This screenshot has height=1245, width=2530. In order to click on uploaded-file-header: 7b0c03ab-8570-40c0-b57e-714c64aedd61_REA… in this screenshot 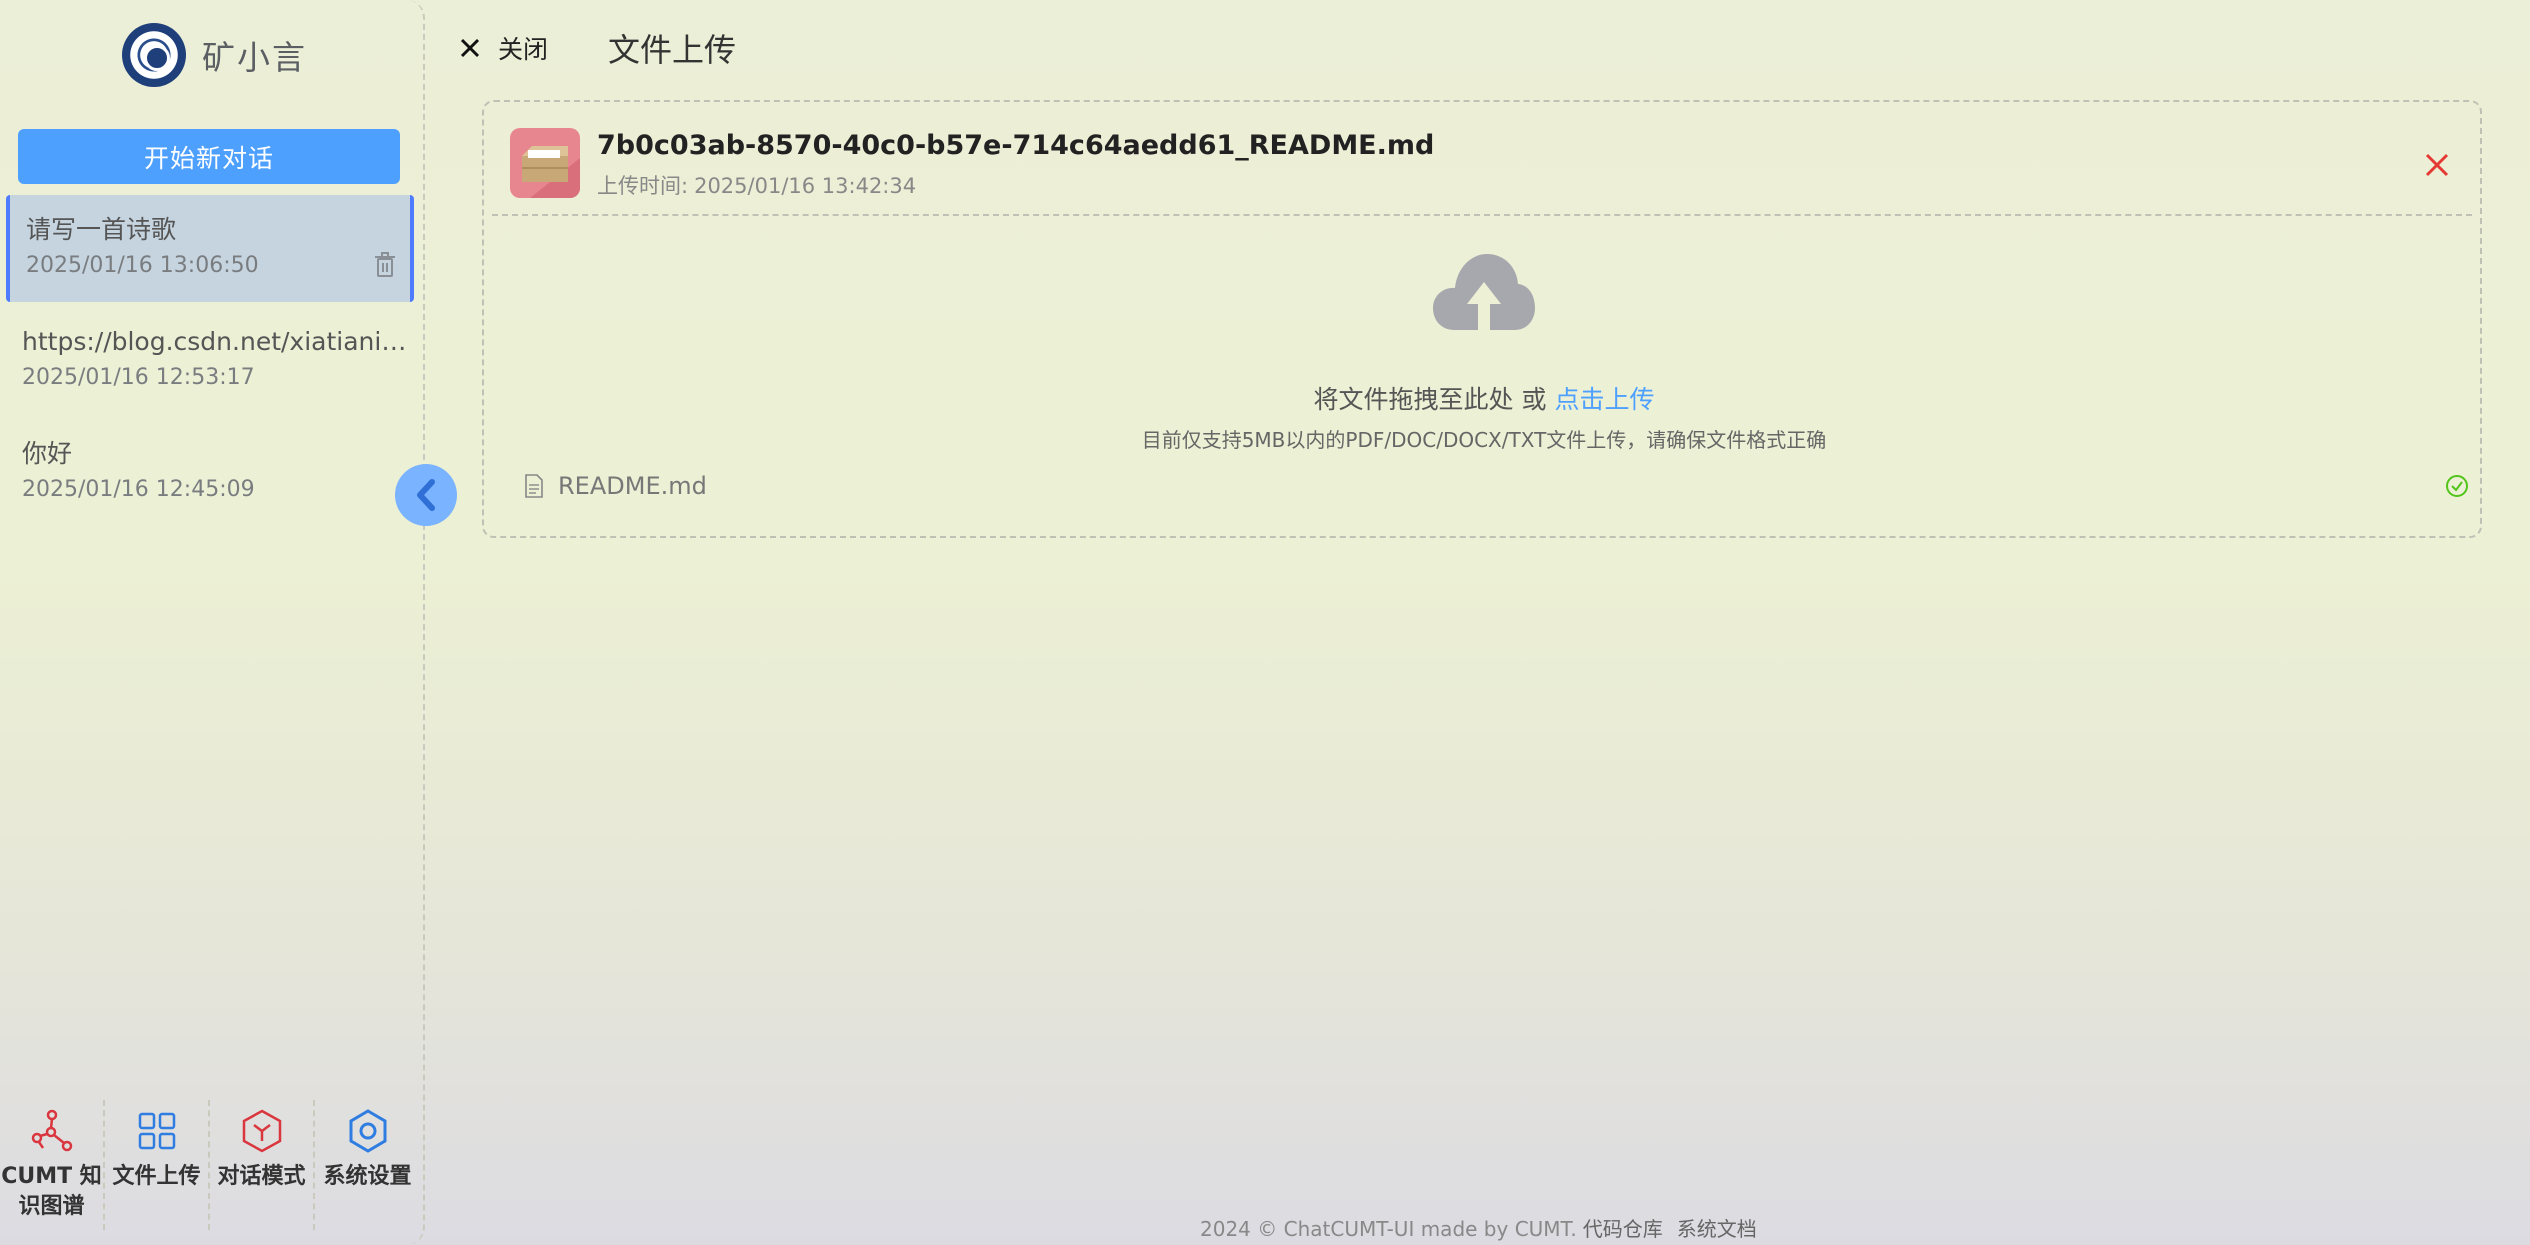, I will do `click(1482, 164)`.